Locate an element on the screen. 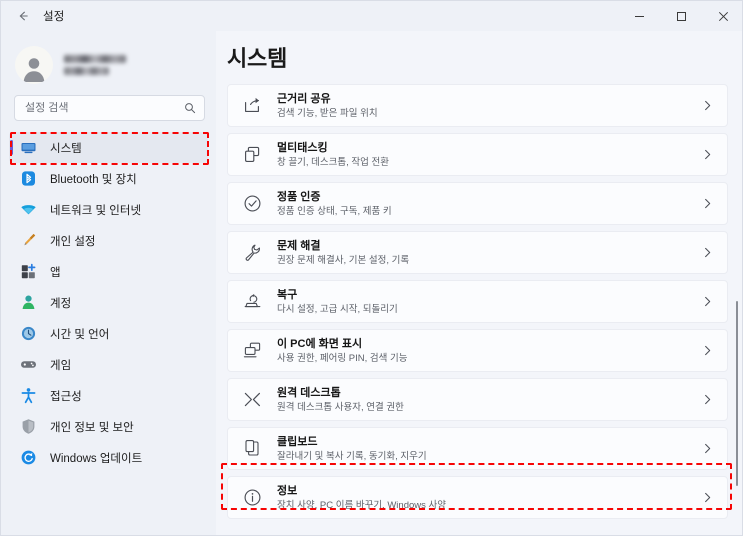 The width and height of the screenshot is (743, 536). sidebar-item-accessibility: 접근성 is located at coordinates (108, 395).